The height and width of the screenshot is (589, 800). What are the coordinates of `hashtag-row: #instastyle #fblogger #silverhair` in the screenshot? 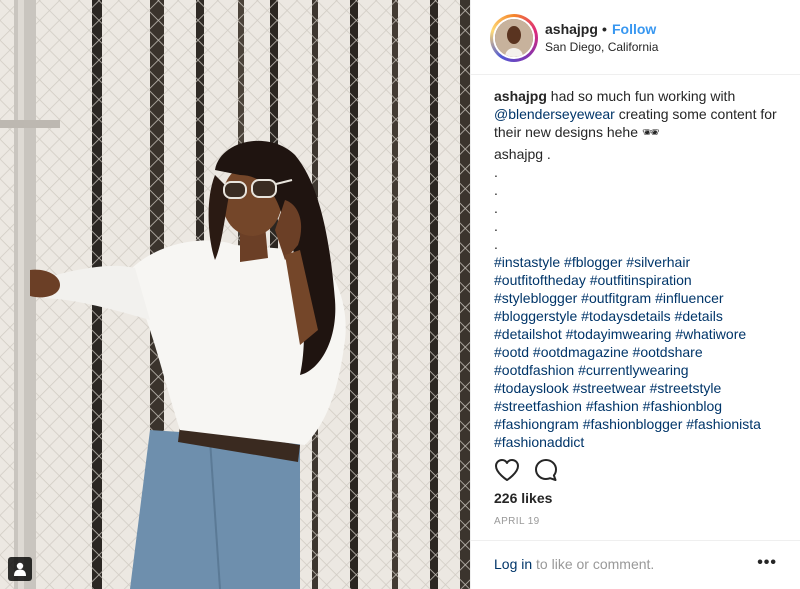 It's located at (639, 262).